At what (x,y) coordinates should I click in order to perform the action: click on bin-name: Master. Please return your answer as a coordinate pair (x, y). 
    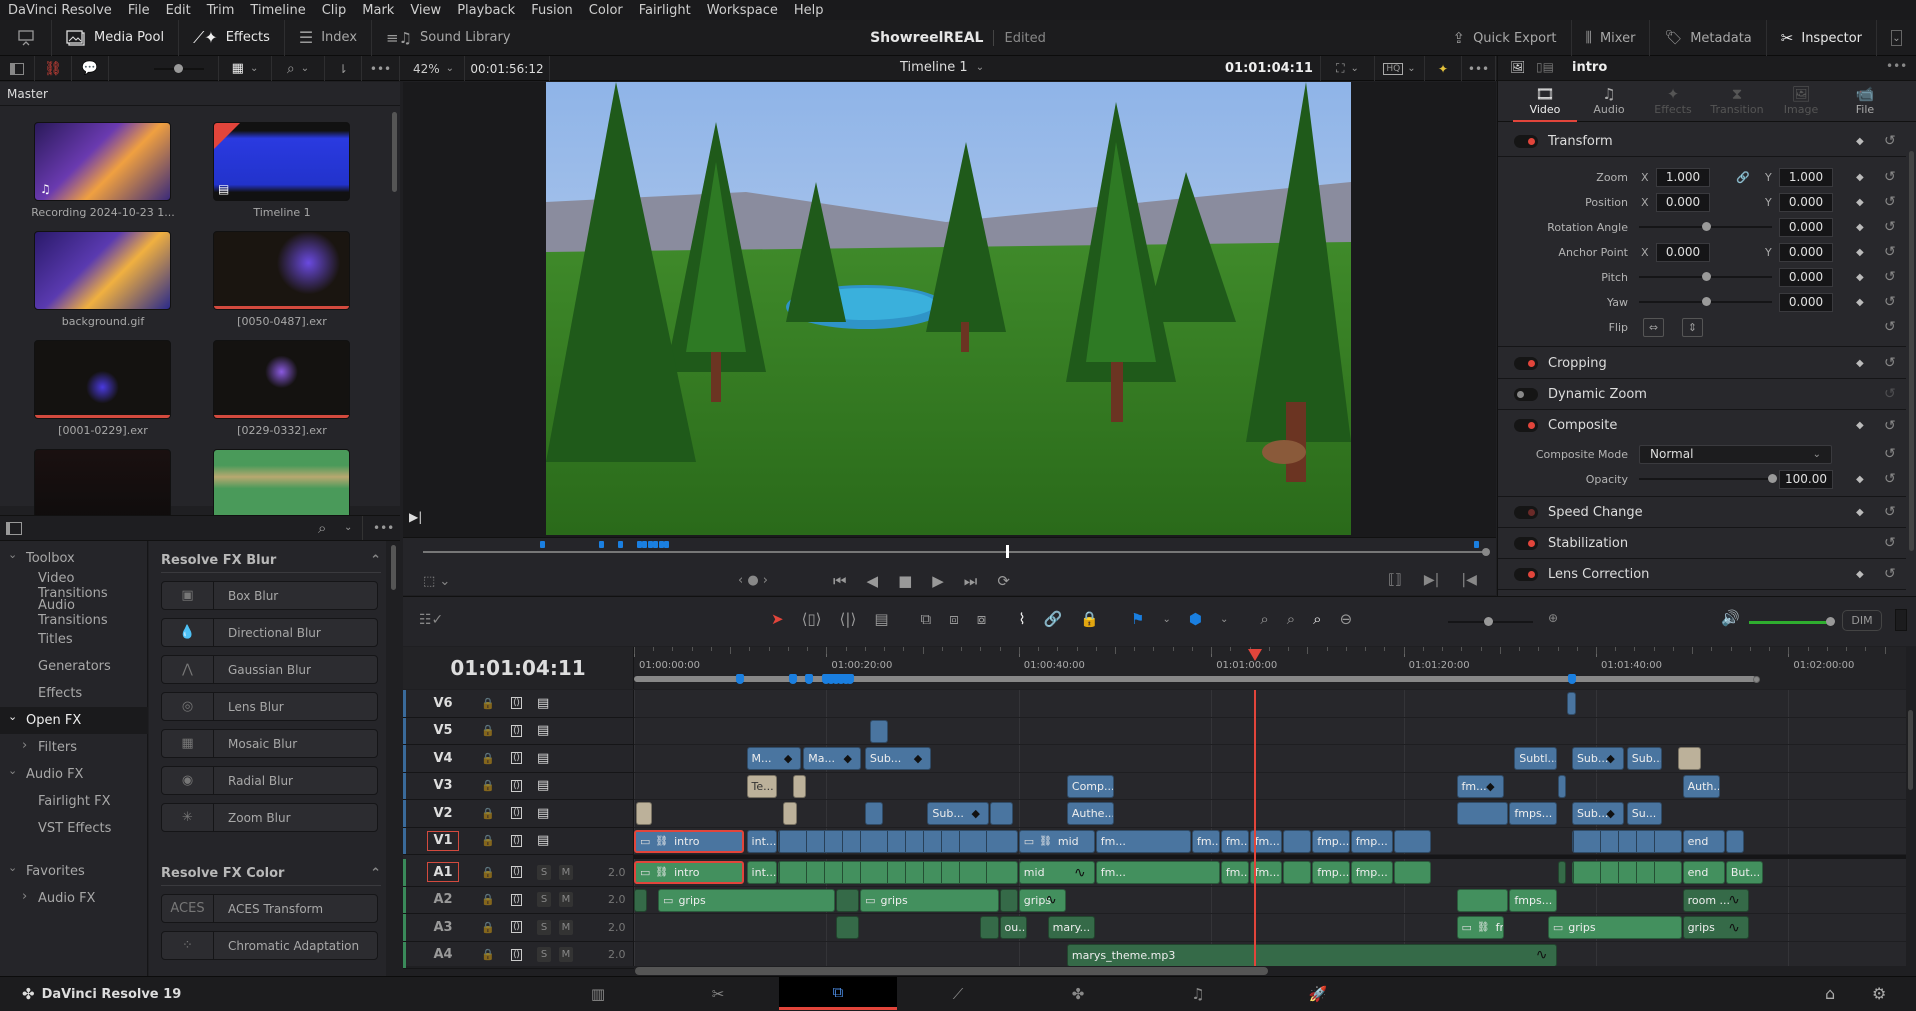
    Looking at the image, I should click on (27, 94).